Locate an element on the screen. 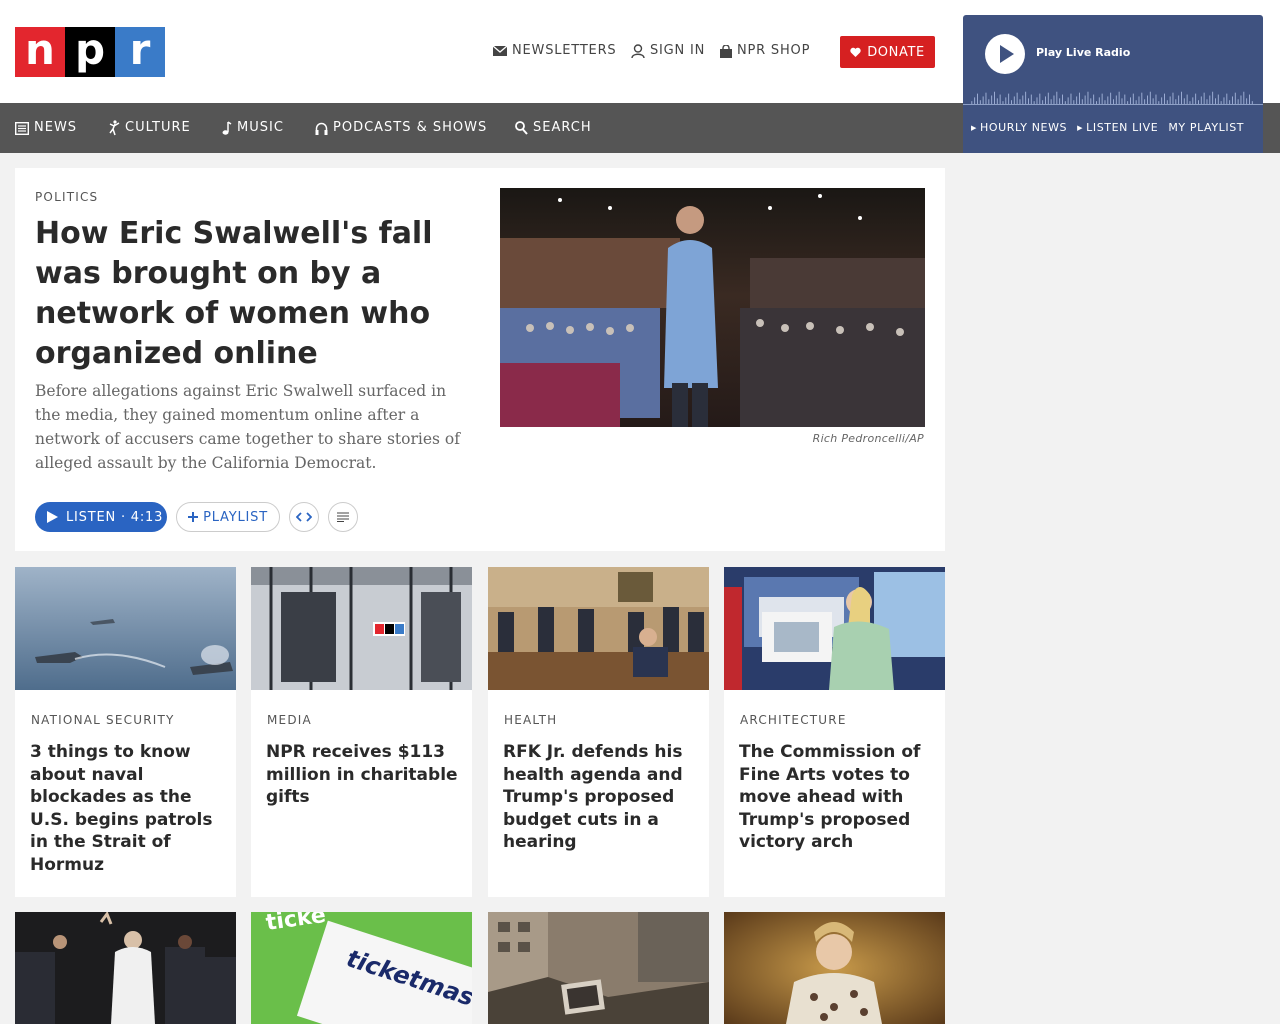 The width and height of the screenshot is (1280, 1024). play-live-radio-button is located at coordinates (1005, 54).